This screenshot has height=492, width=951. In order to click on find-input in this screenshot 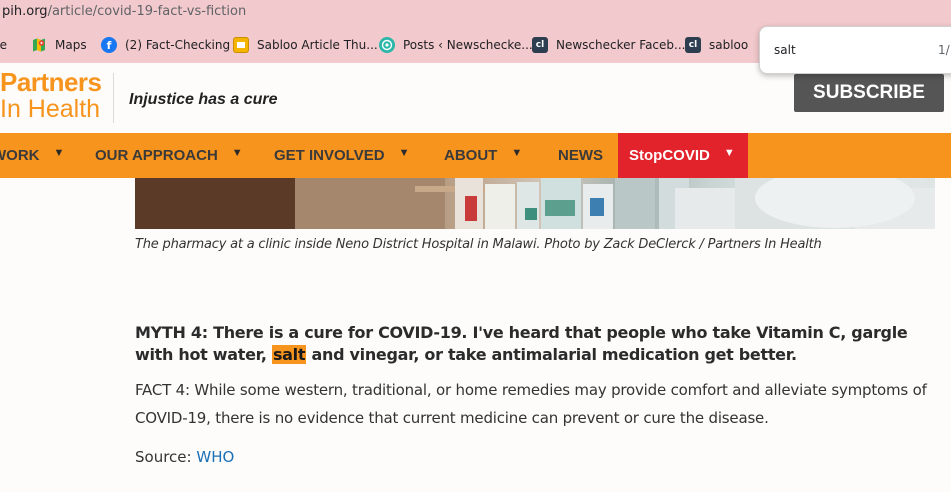, I will do `click(849, 50)`.